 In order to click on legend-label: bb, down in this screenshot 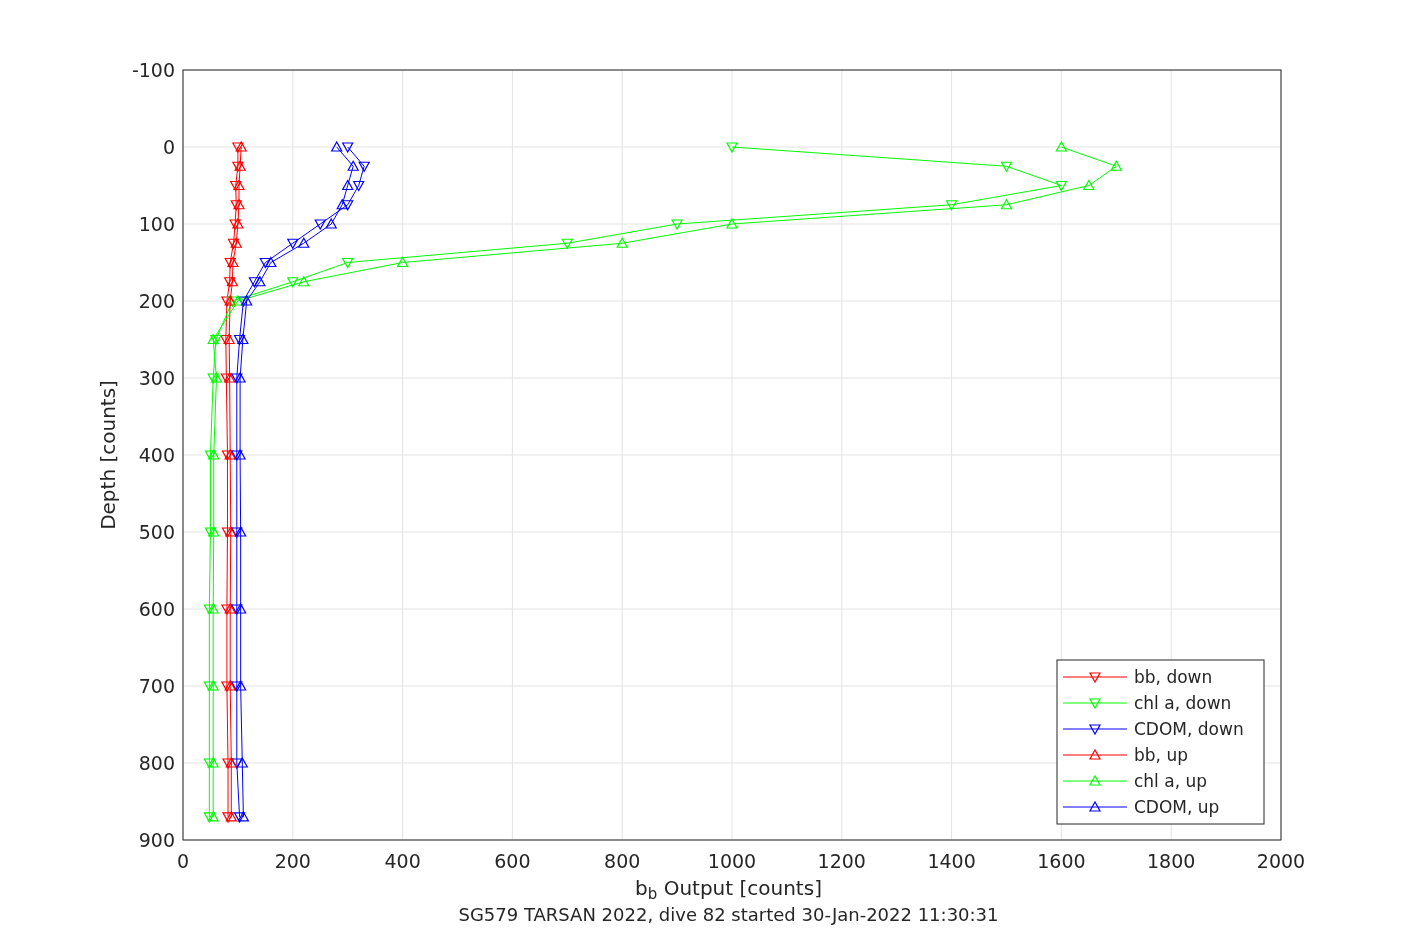, I will do `click(1173, 677)`.